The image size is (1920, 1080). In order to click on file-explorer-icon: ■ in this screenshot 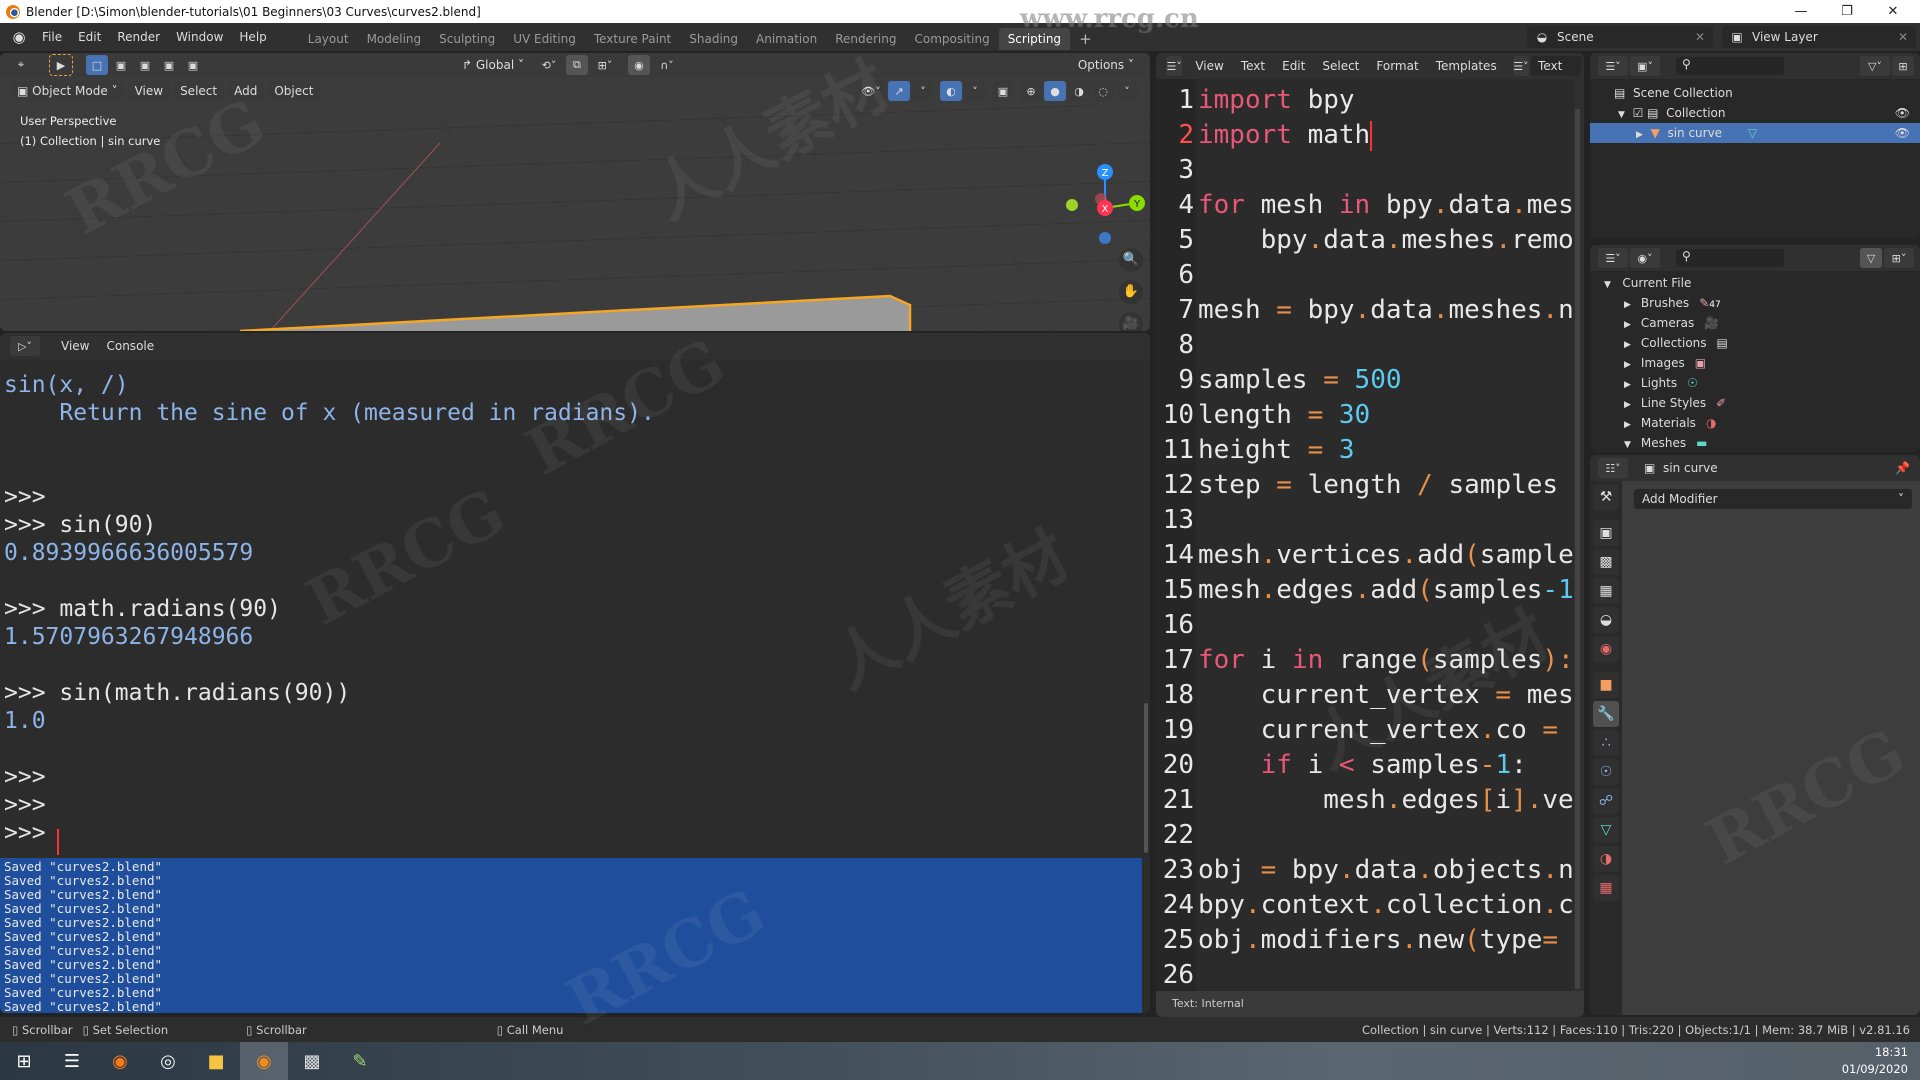, I will do `click(216, 1061)`.